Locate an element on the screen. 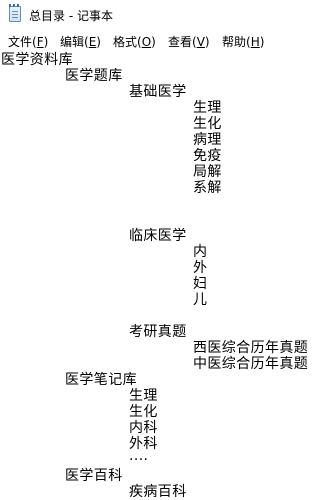  text-line: 疾病百科 is located at coordinates (158, 492).